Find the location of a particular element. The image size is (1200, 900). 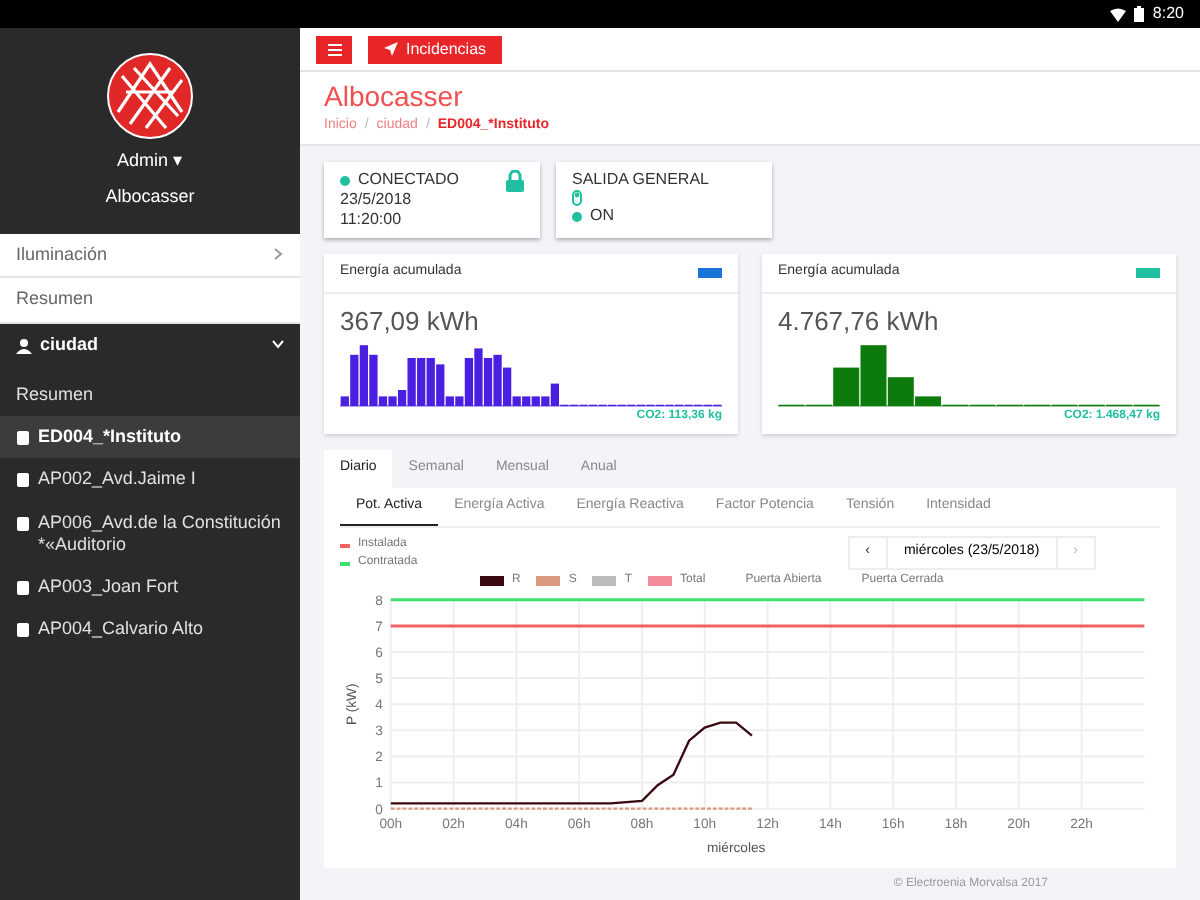

energy-value: 4.767,76 kWh is located at coordinates (859, 321).